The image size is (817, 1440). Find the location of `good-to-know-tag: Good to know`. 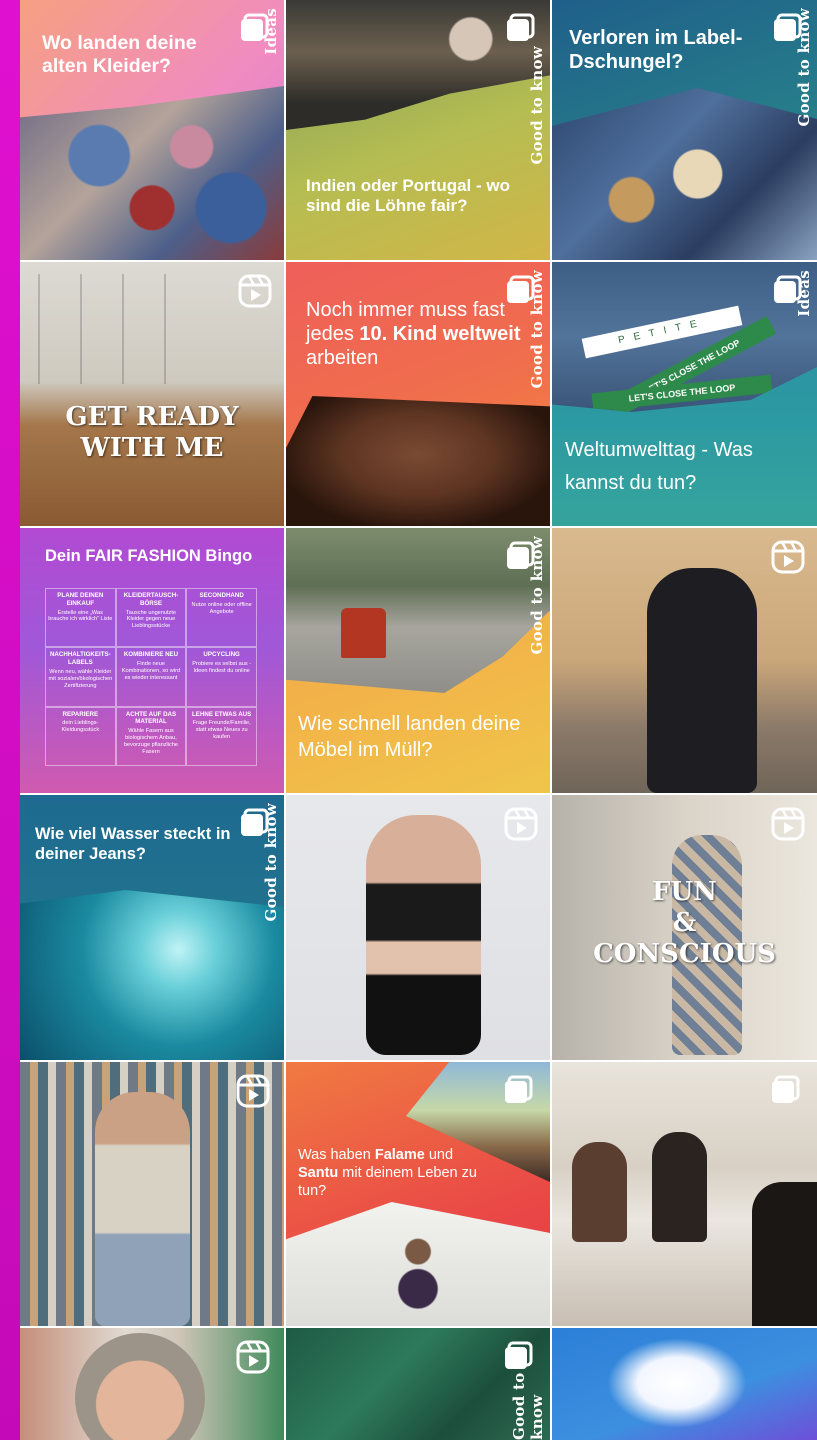

good-to-know-tag: Good to know is located at coordinates (537, 105).